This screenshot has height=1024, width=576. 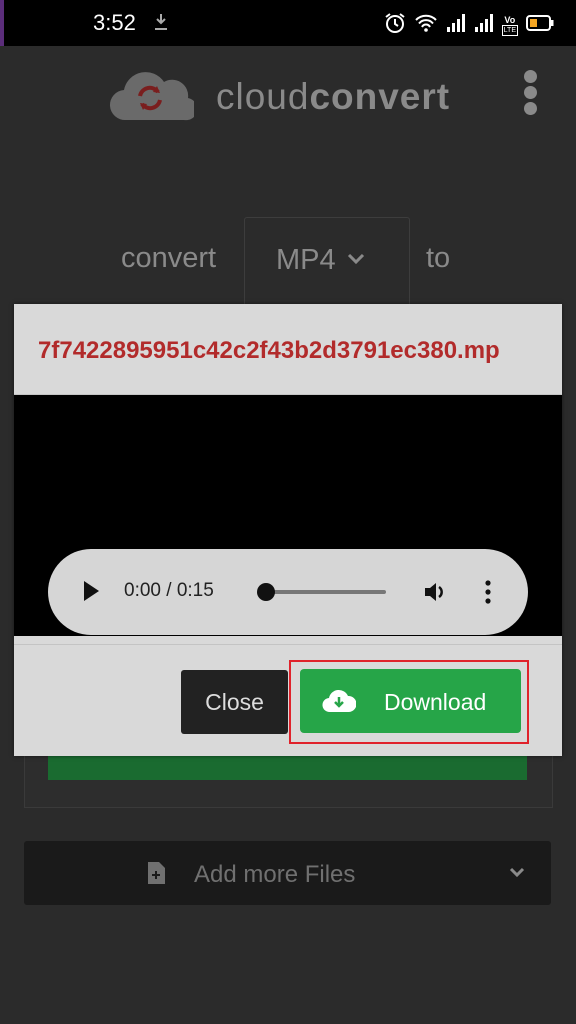 What do you see at coordinates (263, 96) in the screenshot?
I see `brand-light: cloud` at bounding box center [263, 96].